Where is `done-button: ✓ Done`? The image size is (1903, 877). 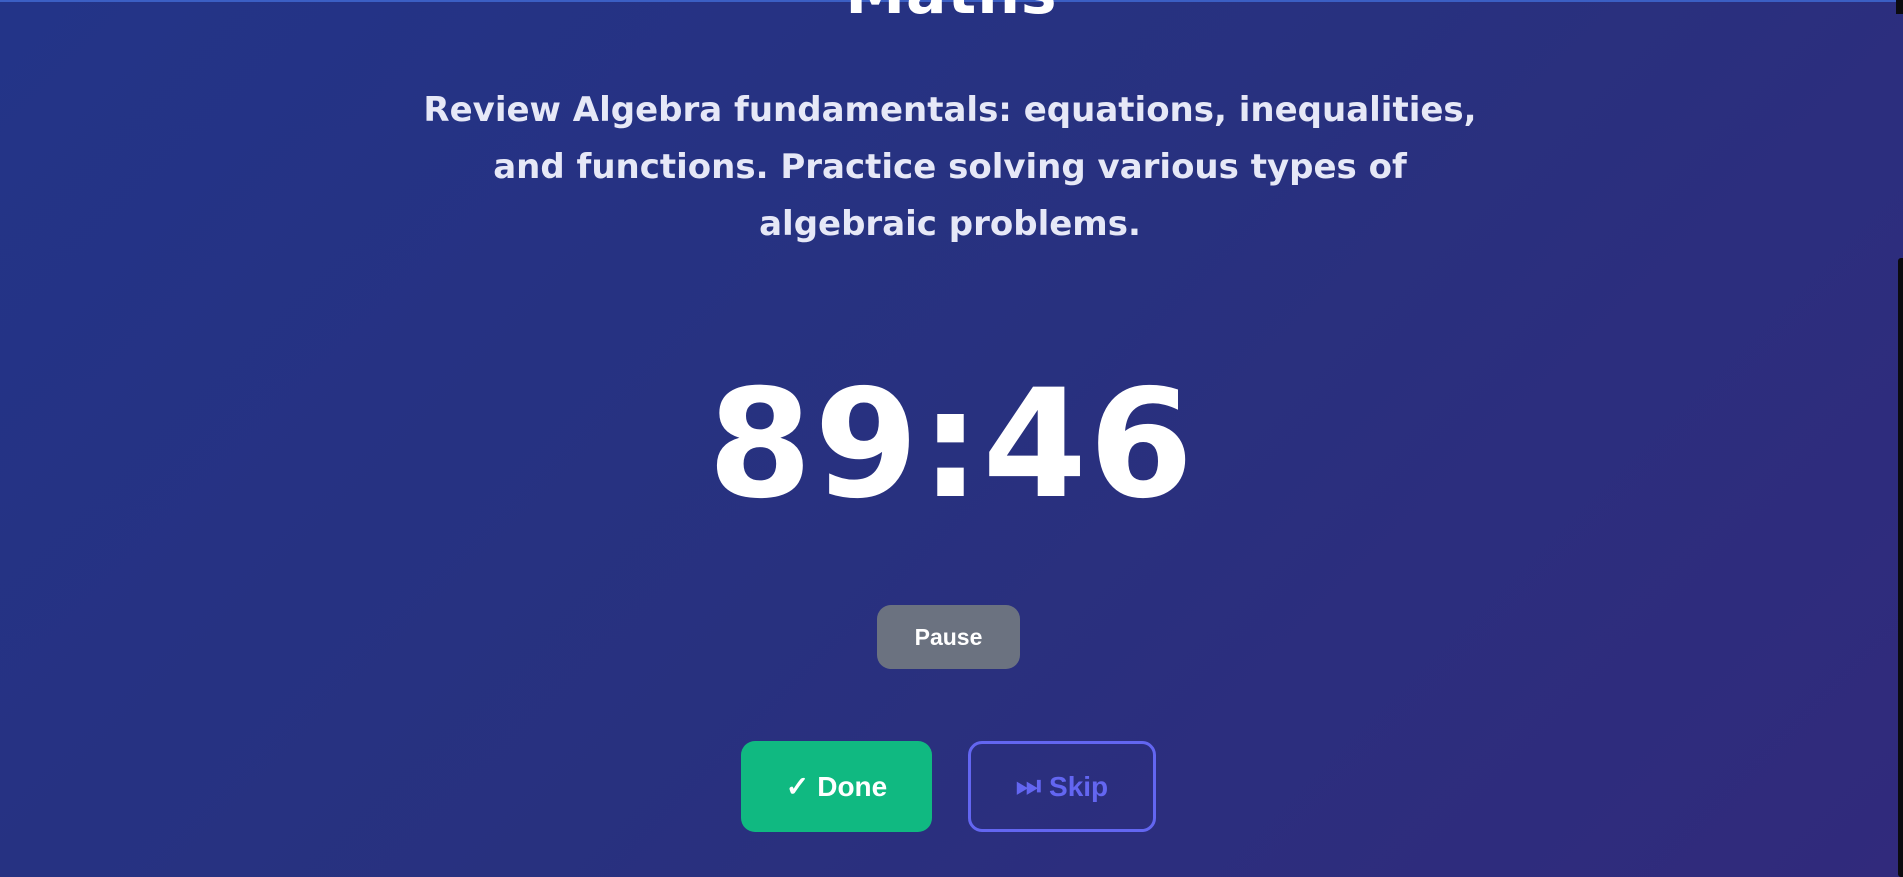 done-button: ✓ Done is located at coordinates (836, 786).